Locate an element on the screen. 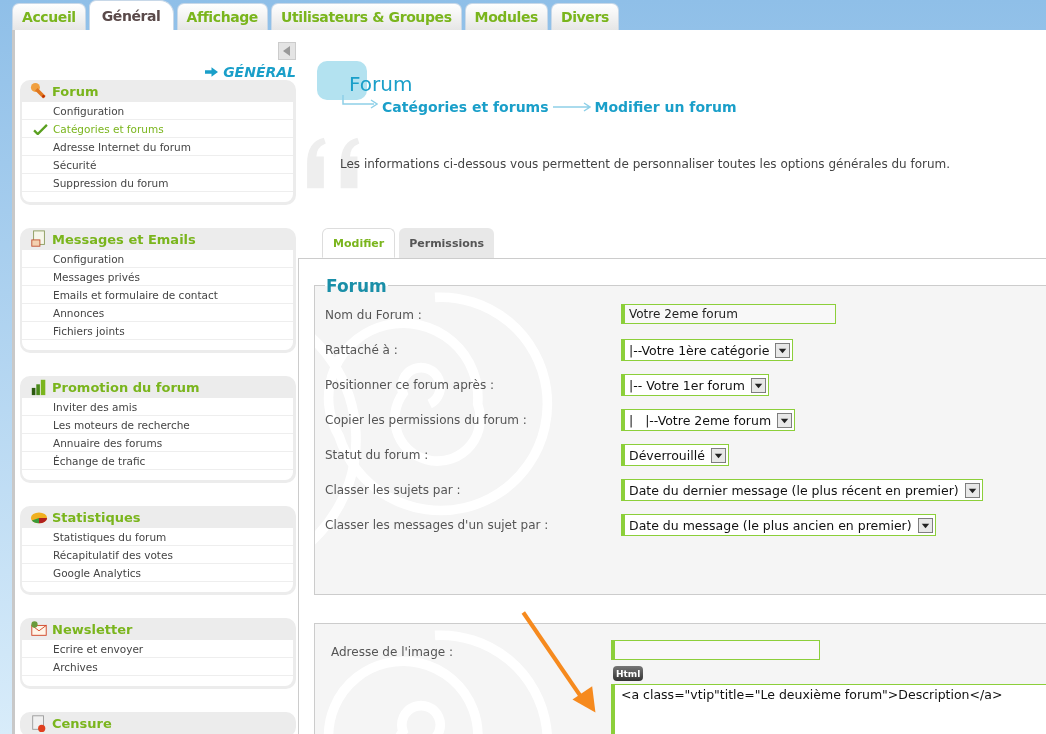 This screenshot has width=1046, height=734. menu-item: Les moteurs de recherche is located at coordinates (157, 425).